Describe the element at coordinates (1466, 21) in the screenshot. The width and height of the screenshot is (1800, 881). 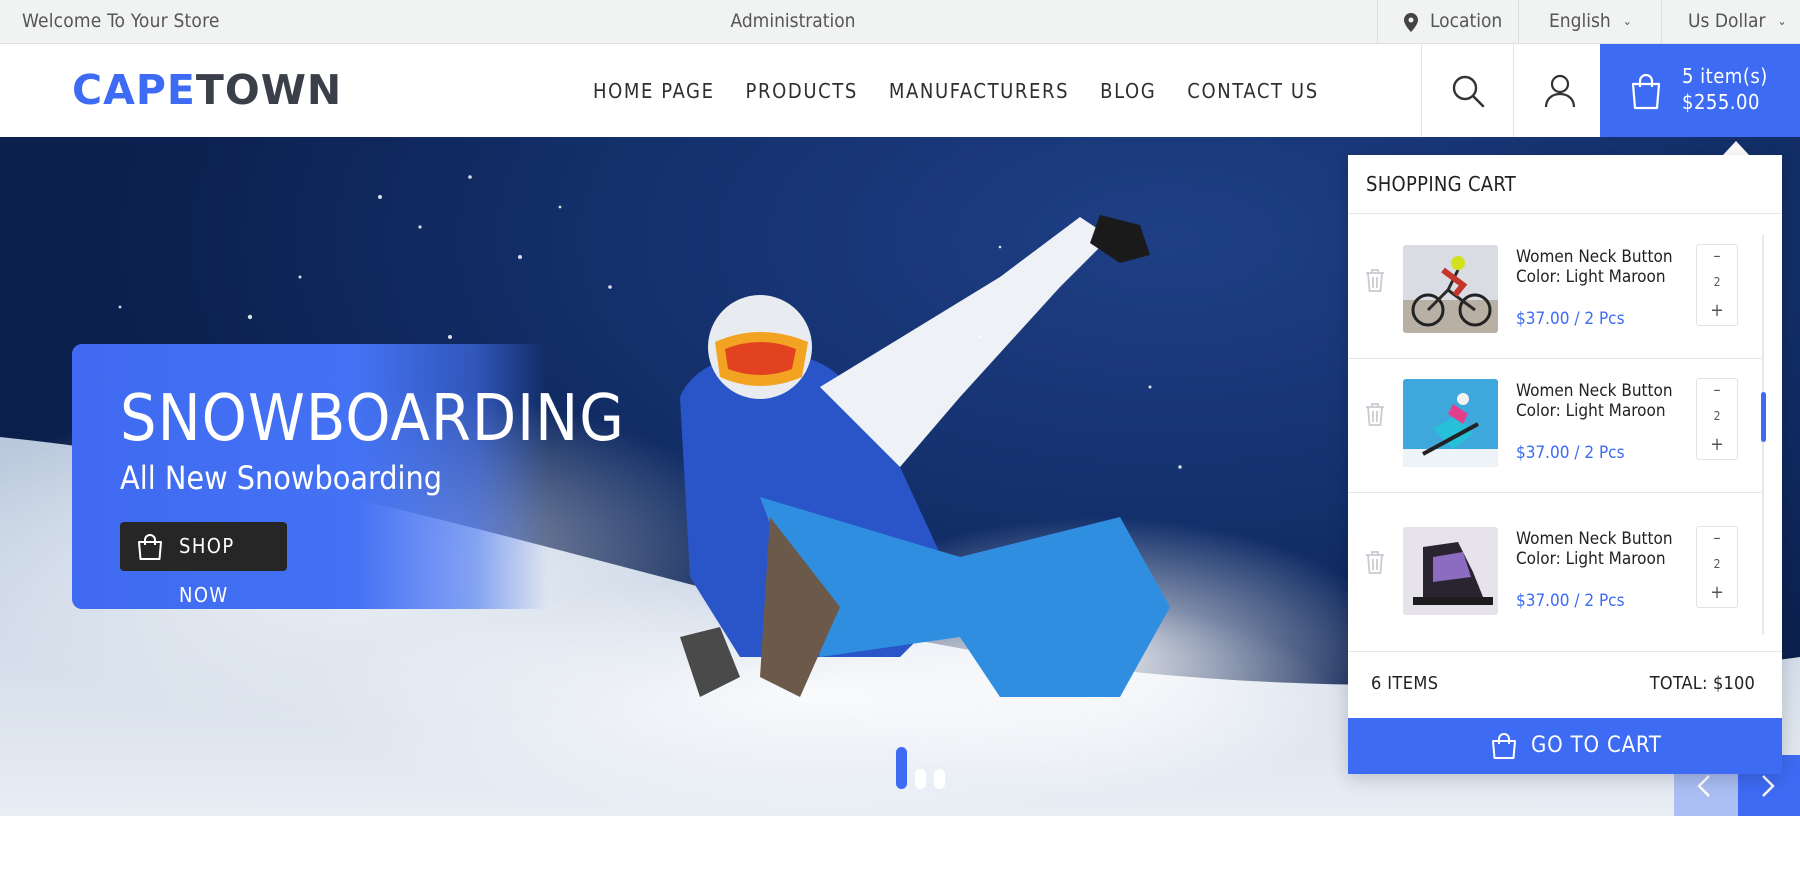
I see `location-label: Location` at that location.